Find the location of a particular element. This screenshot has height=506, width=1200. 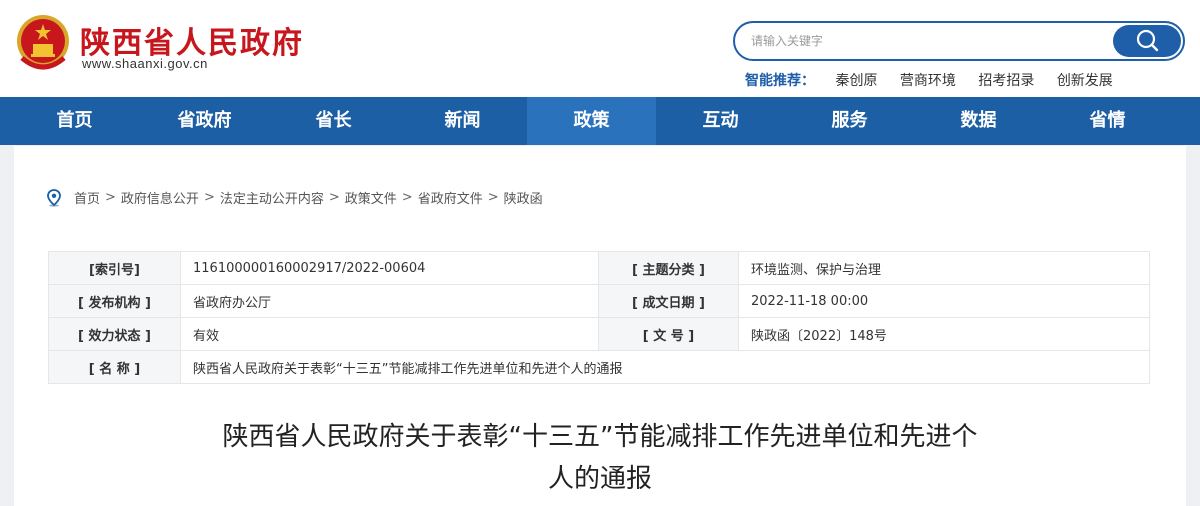

name-label: [ 名 称 ] is located at coordinates (114, 367).